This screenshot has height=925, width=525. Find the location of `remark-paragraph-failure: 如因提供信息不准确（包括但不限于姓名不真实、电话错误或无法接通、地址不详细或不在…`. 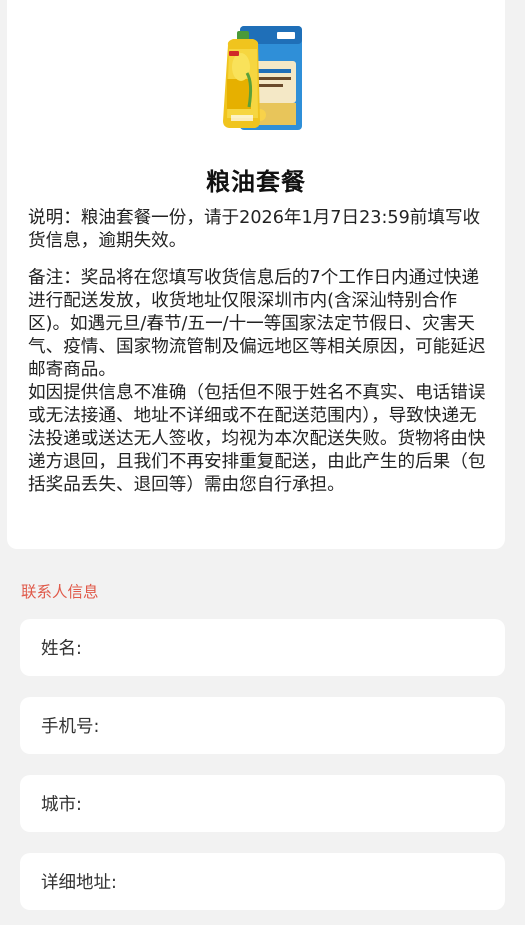

remark-paragraph-failure: 如因提供信息不准确（包括但不限于姓名不真实、电话错误或无法接通、地址不详细或不在… is located at coordinates (257, 439).